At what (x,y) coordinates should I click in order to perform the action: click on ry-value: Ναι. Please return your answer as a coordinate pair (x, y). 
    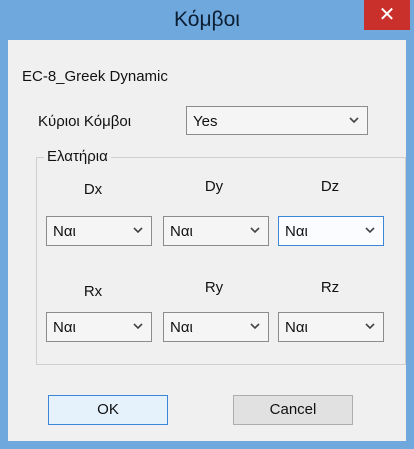
    Looking at the image, I should click on (181, 327).